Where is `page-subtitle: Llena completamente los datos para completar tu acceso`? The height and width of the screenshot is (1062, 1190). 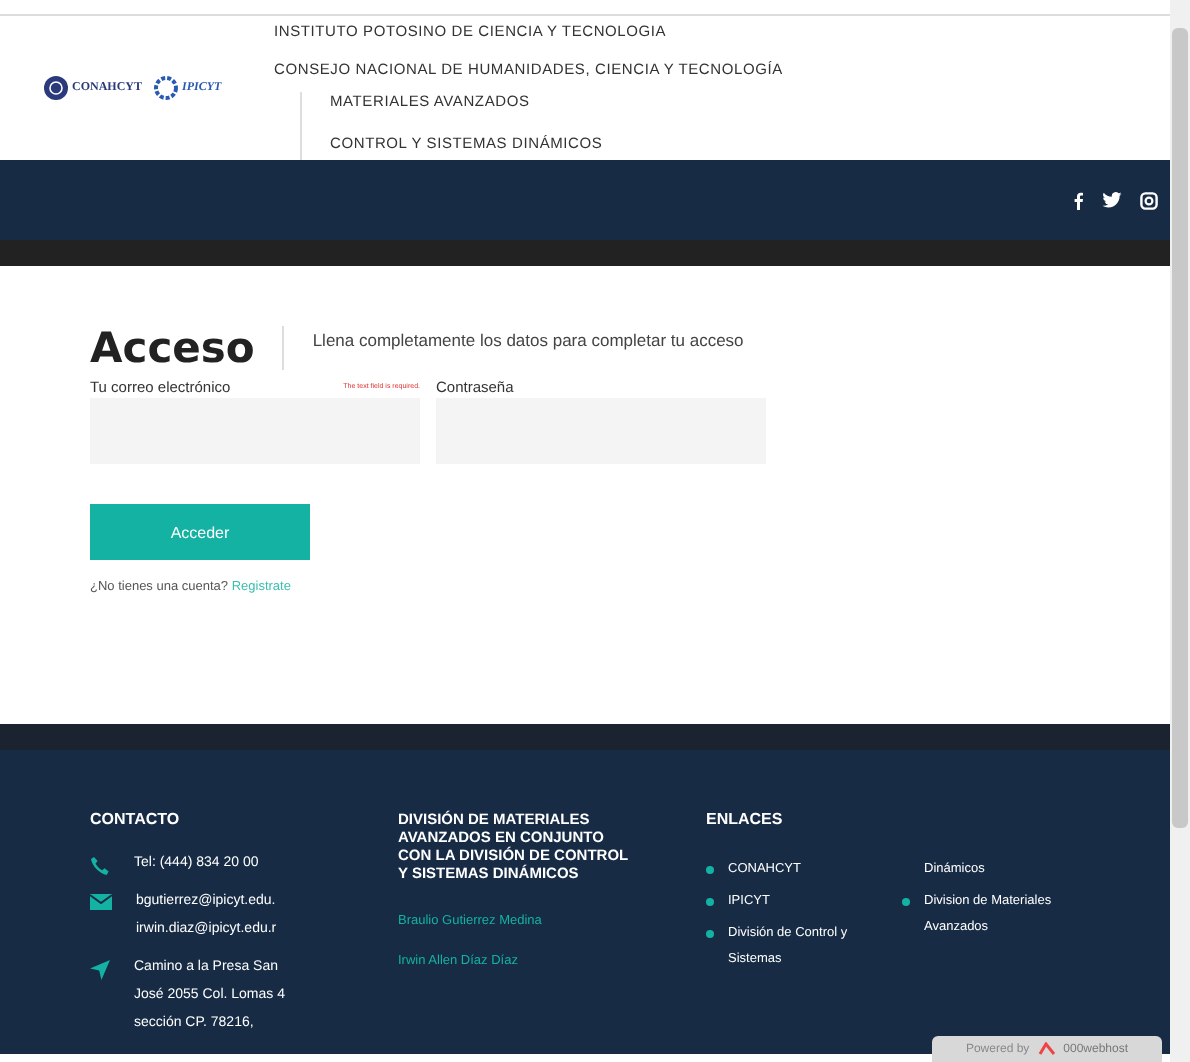 page-subtitle: Llena completamente los datos para completar tu acceso is located at coordinates (528, 340).